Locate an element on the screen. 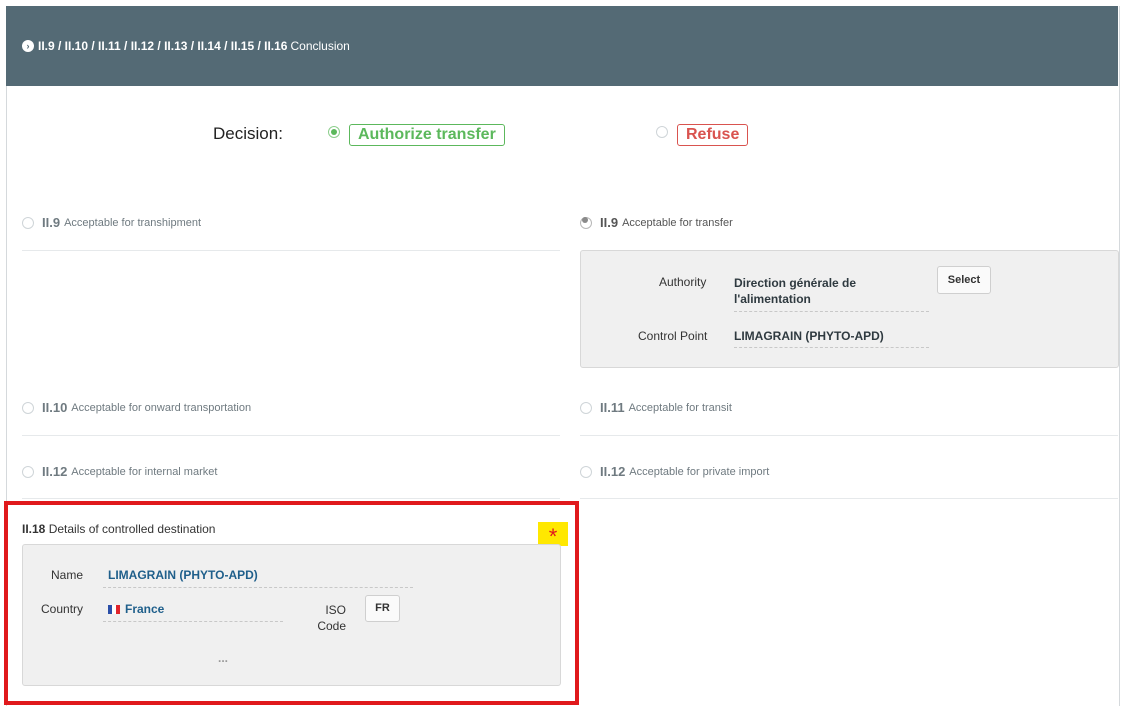 The width and height of the screenshot is (1124, 706). option-label: Acceptable for private import is located at coordinates (699, 471).